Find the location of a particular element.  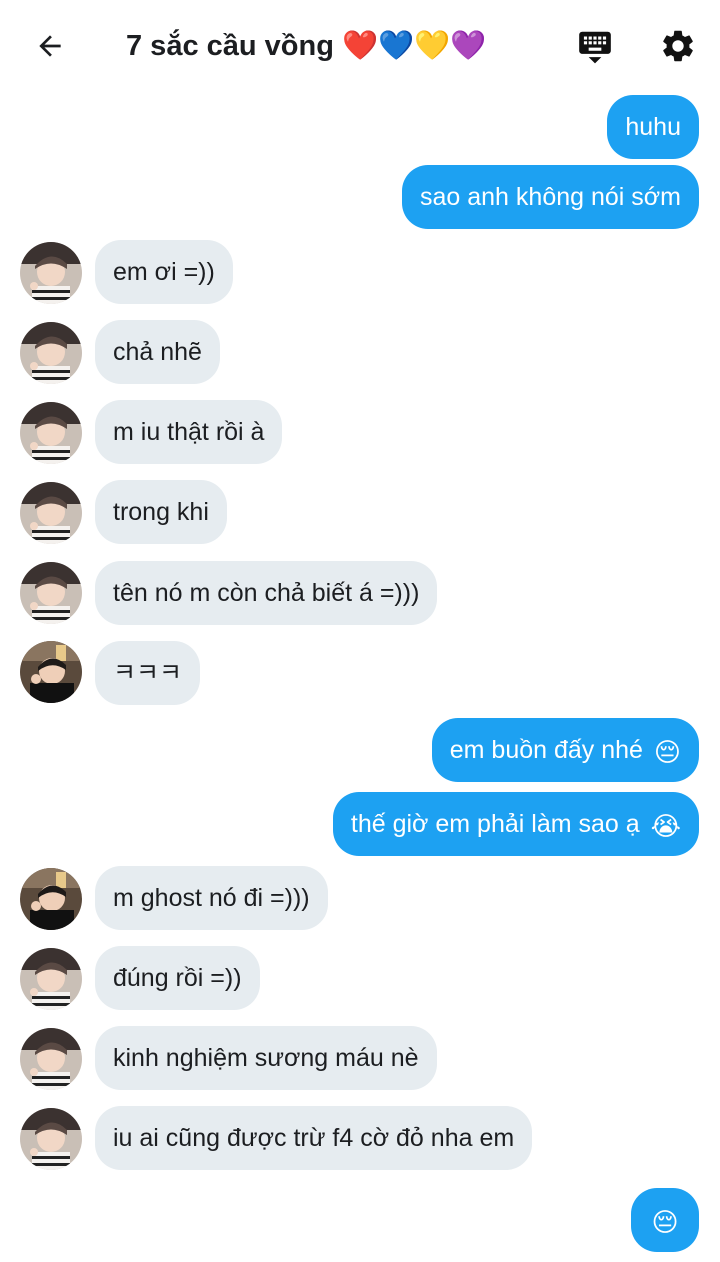

message-in-6: ㅋㅋㅋ is located at coordinates (148, 673).